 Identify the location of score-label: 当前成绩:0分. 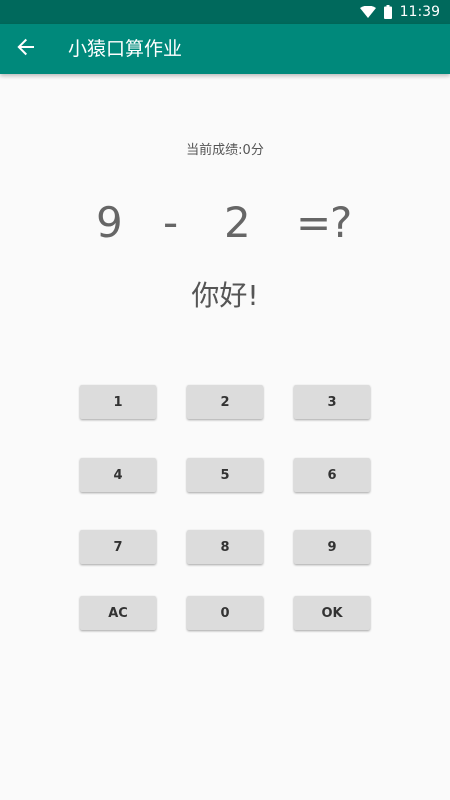
(225, 150).